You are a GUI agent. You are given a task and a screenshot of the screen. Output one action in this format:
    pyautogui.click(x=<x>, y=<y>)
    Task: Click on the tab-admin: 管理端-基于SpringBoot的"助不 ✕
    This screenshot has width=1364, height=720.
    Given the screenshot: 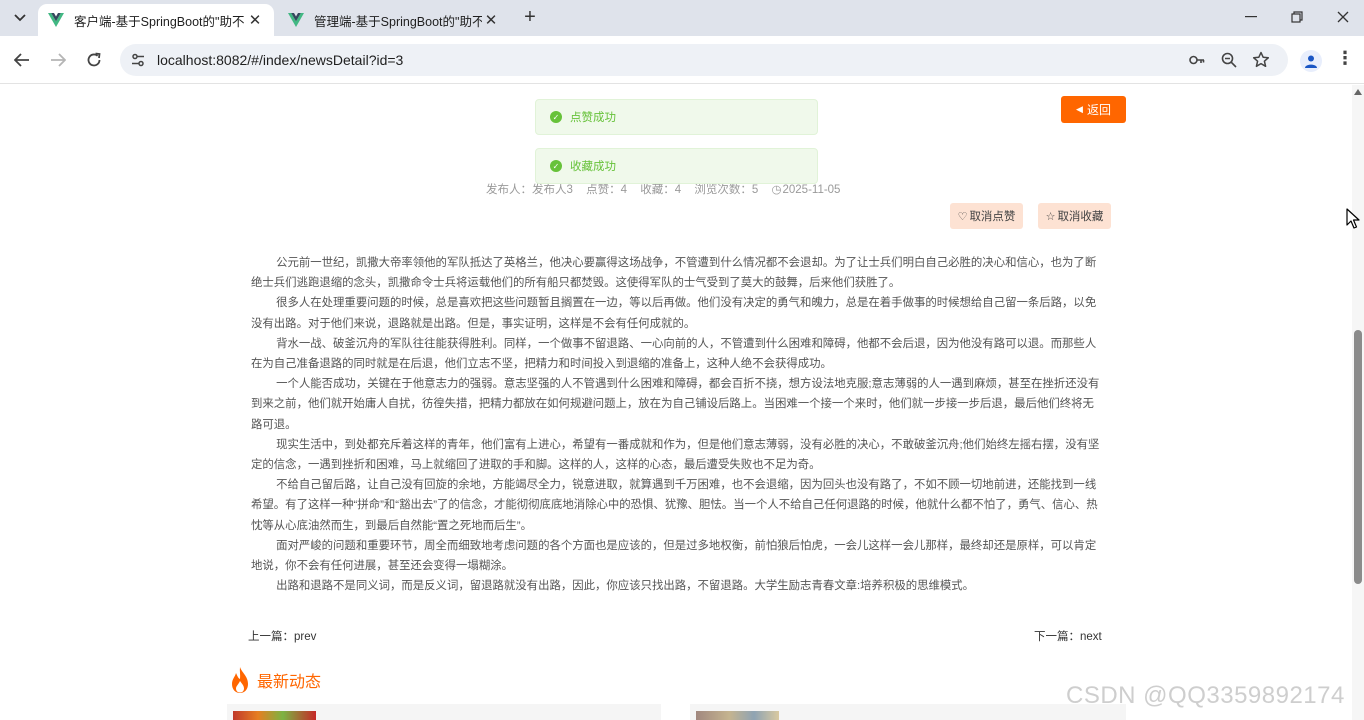 What is the action you would take?
    pyautogui.click(x=394, y=20)
    